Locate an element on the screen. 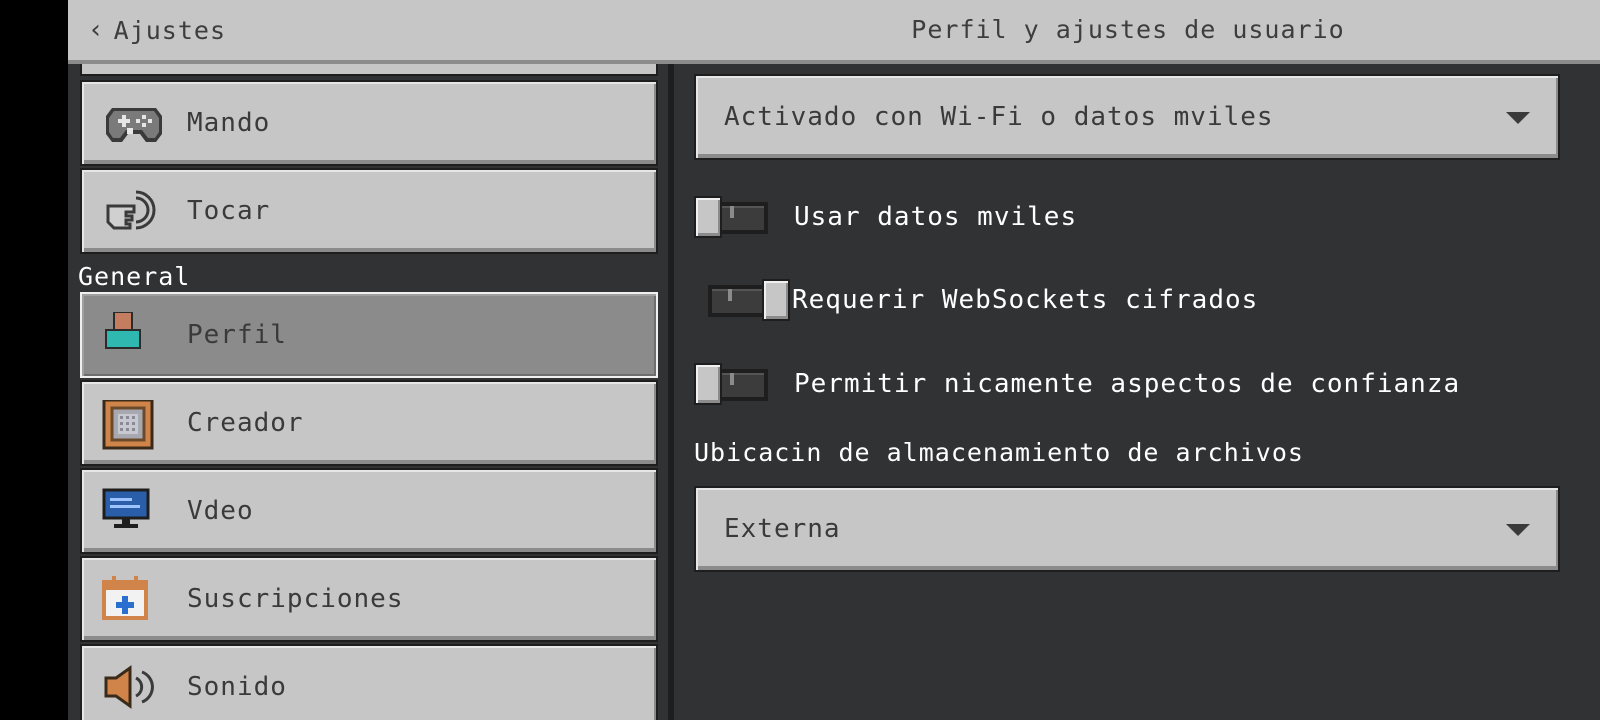  sidebar-item-label: Suscripciones is located at coordinates (295, 599).